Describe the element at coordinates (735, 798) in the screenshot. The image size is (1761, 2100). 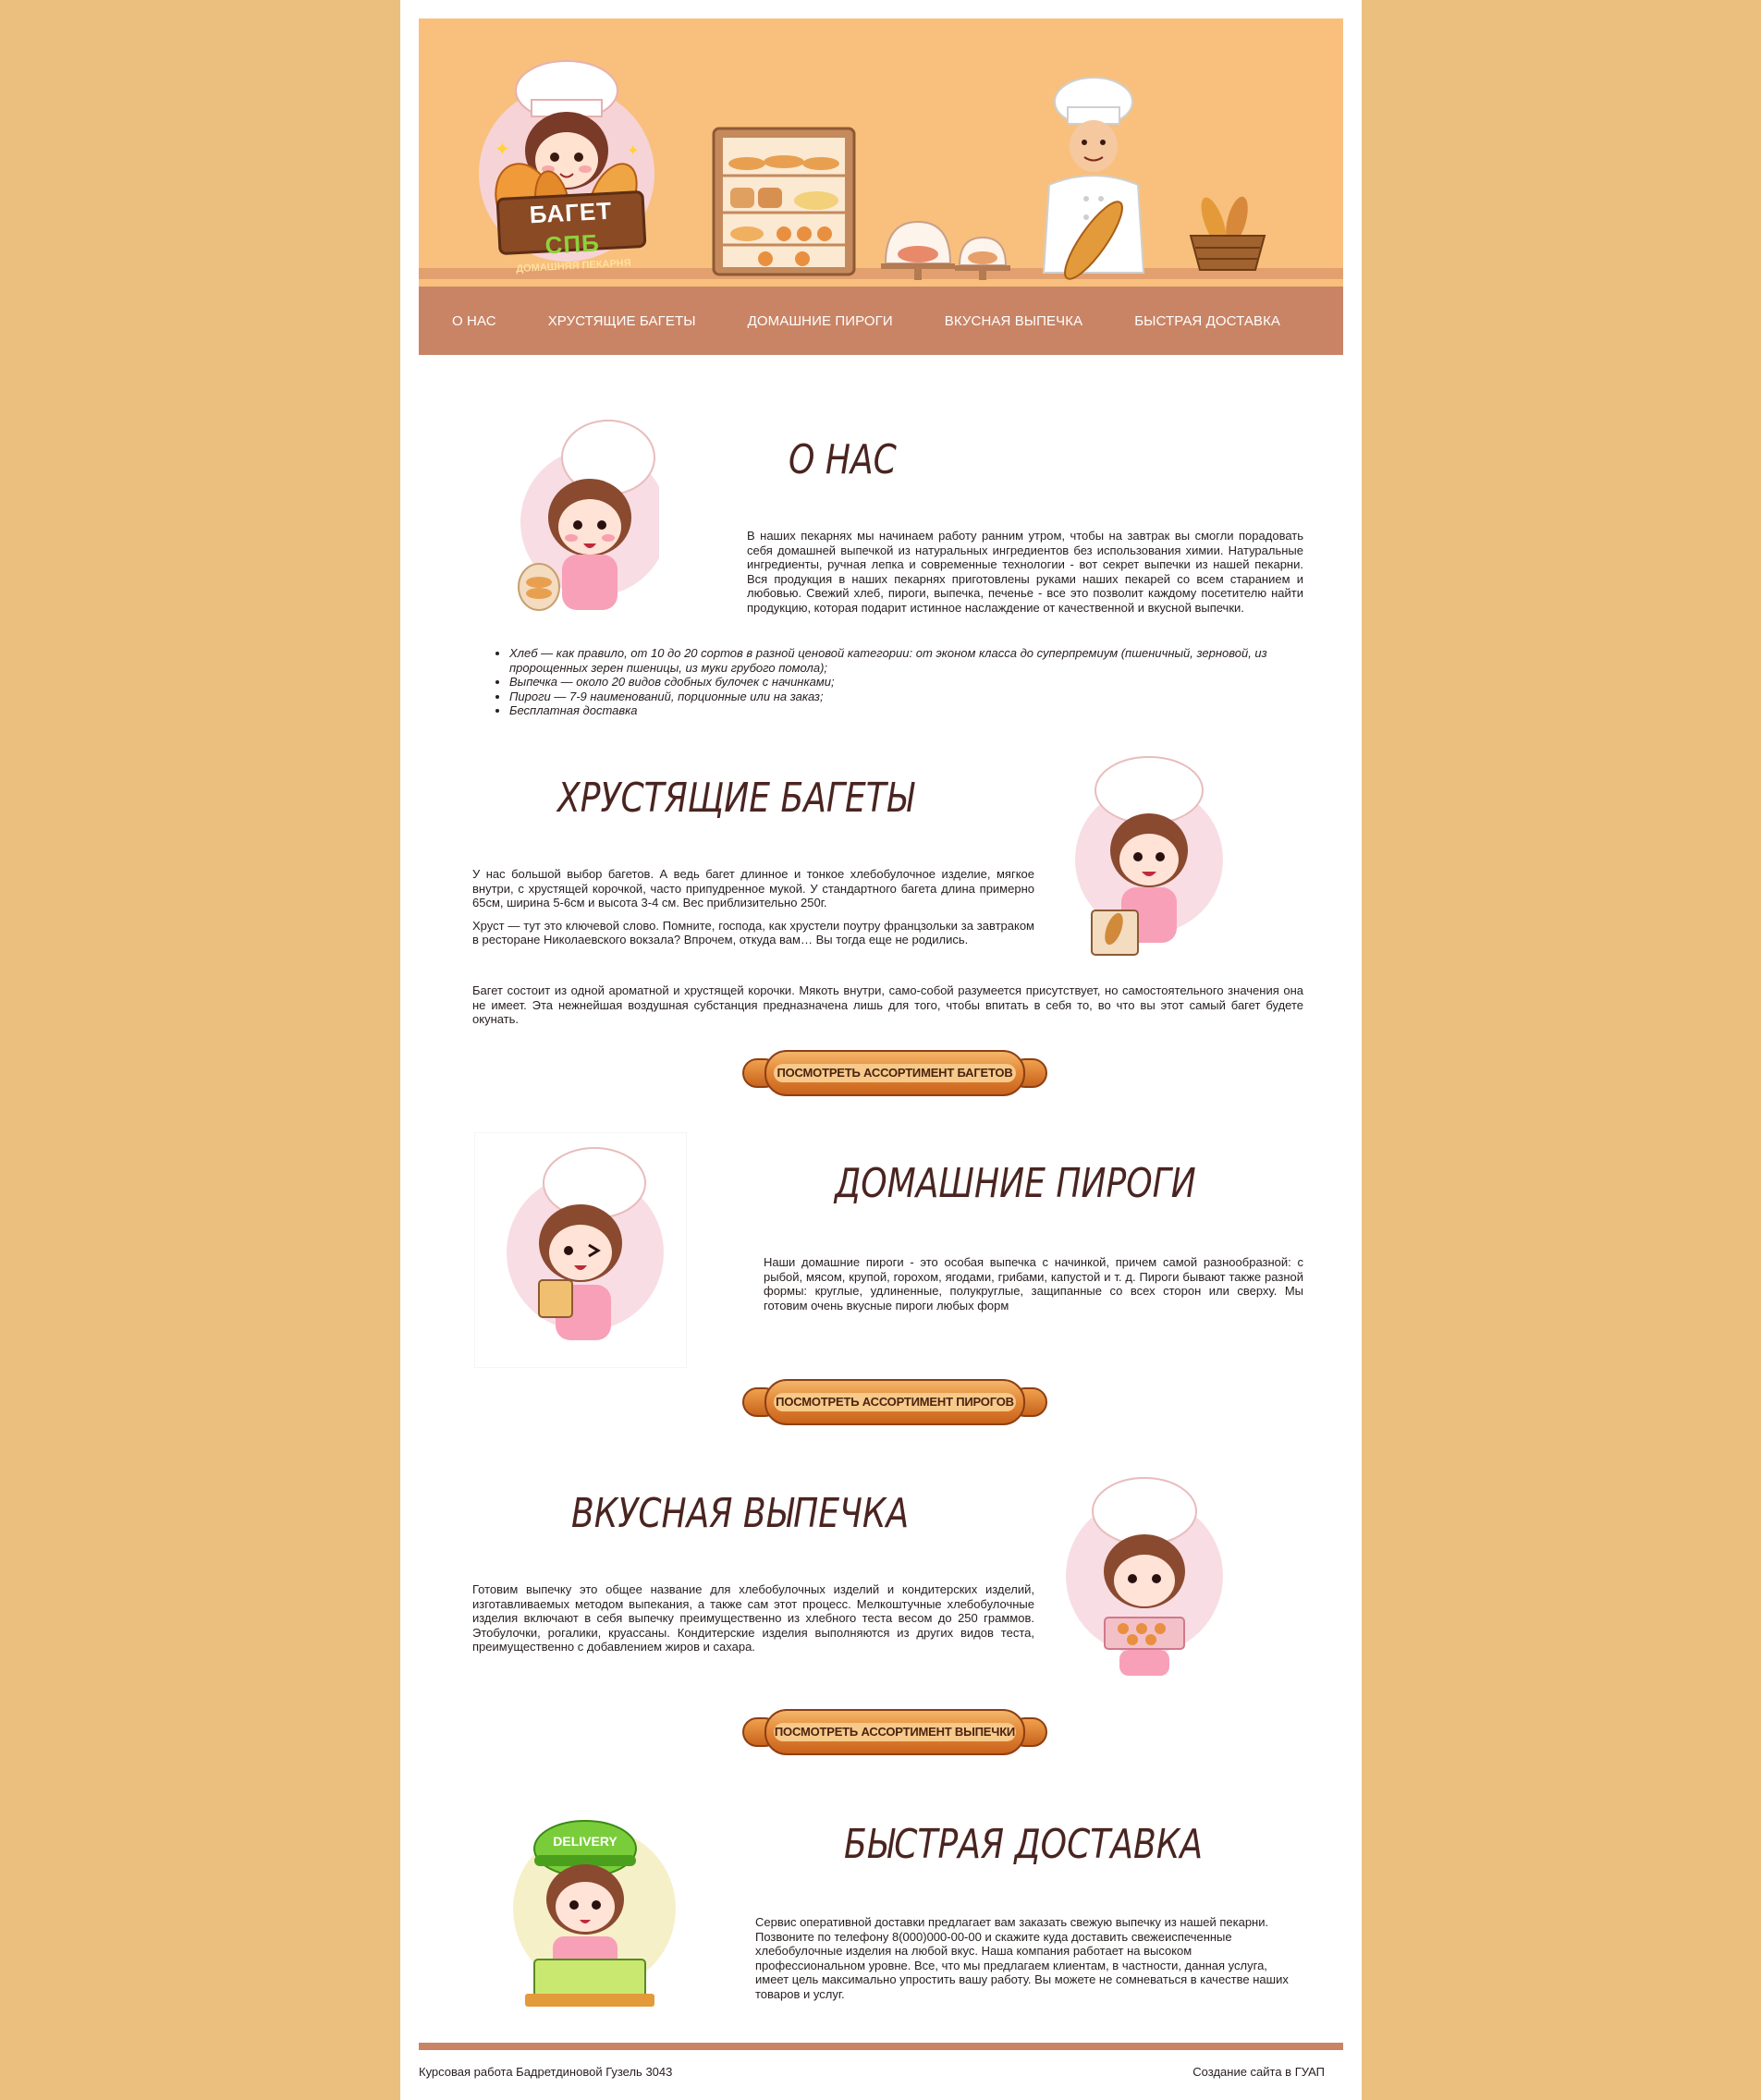
I see `baguettes-title: ХРУСТЯЩИЕ БАГЕТЫ` at that location.